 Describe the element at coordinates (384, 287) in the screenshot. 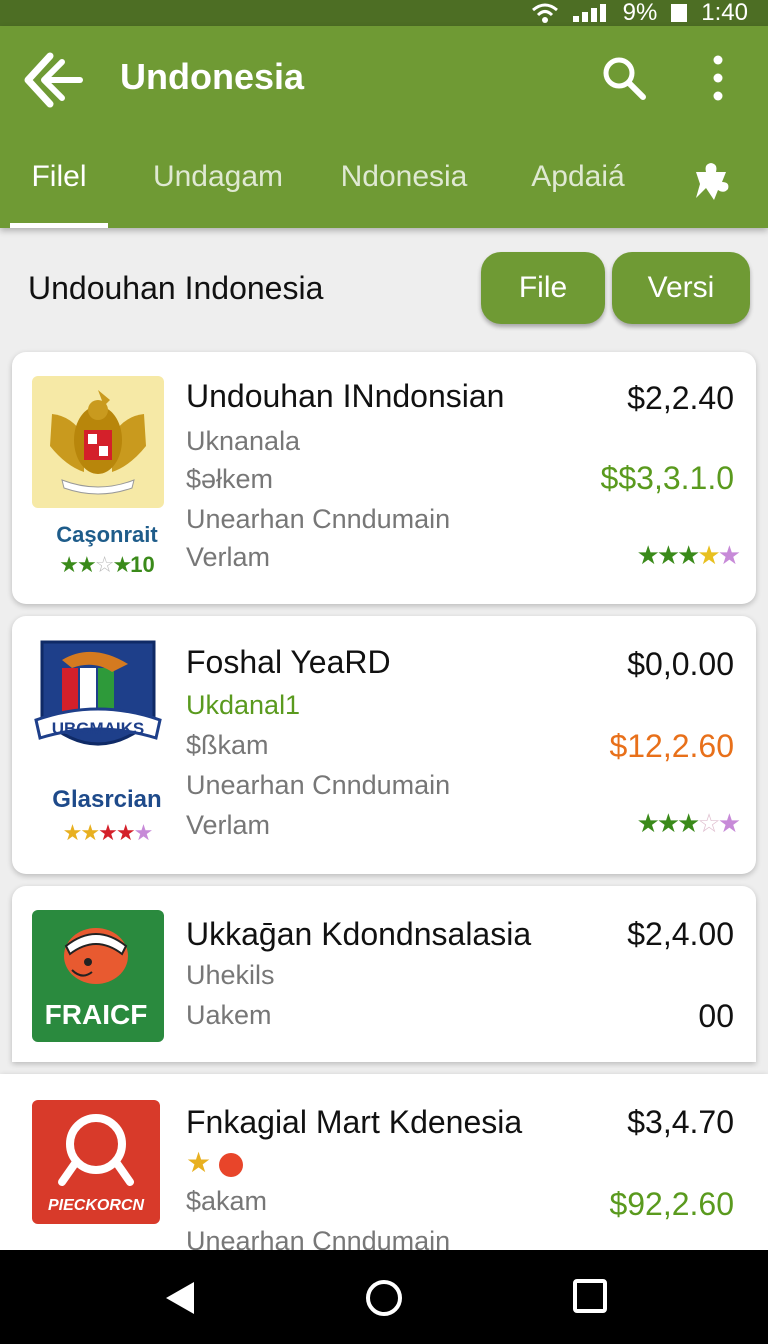

I see `filter-row: Undouhan Indonesia File Versi` at that location.